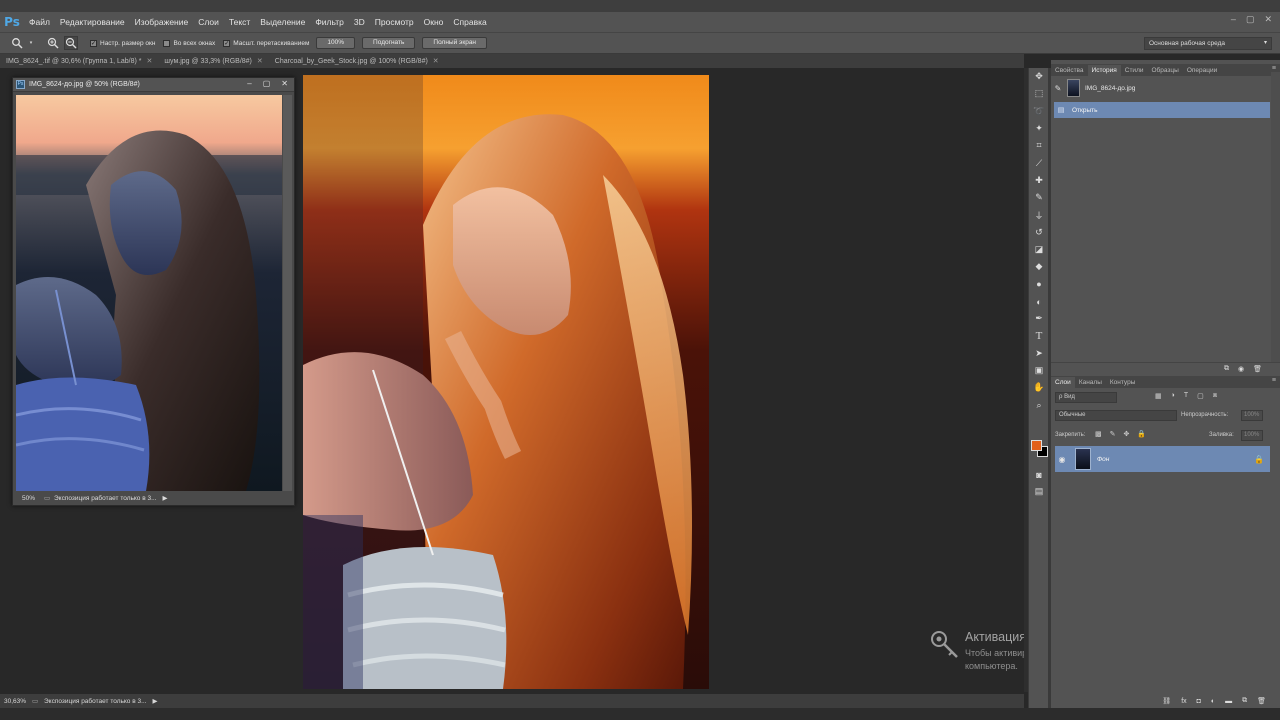  Describe the element at coordinates (39, 22) in the screenshot. I see `menu-file: Файл` at that location.